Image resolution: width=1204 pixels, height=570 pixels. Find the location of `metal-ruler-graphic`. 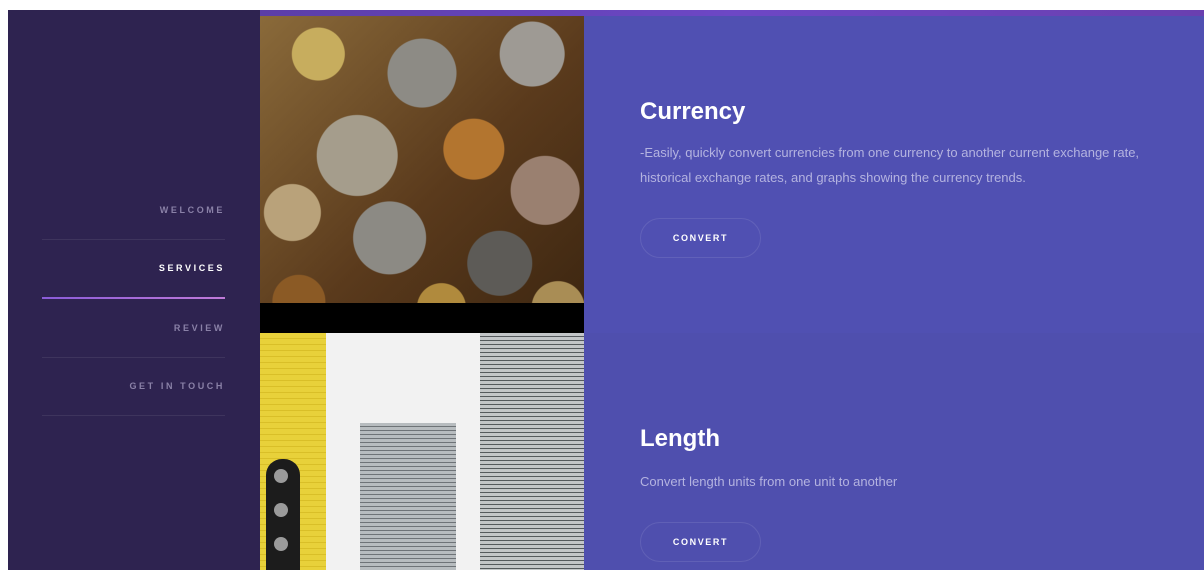

metal-ruler-graphic is located at coordinates (532, 451).